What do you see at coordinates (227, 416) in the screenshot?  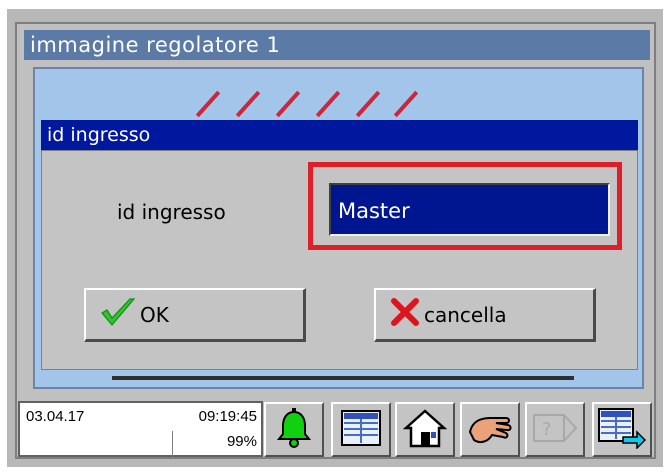 I see `status-time: 09:19:45` at bounding box center [227, 416].